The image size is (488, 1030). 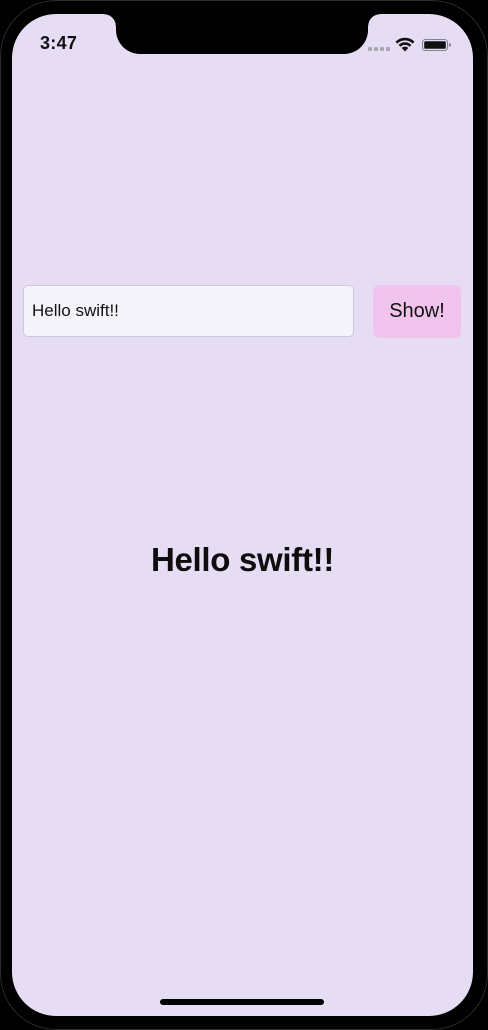 I want to click on status-bar-time: 3:47, so click(x=59, y=43).